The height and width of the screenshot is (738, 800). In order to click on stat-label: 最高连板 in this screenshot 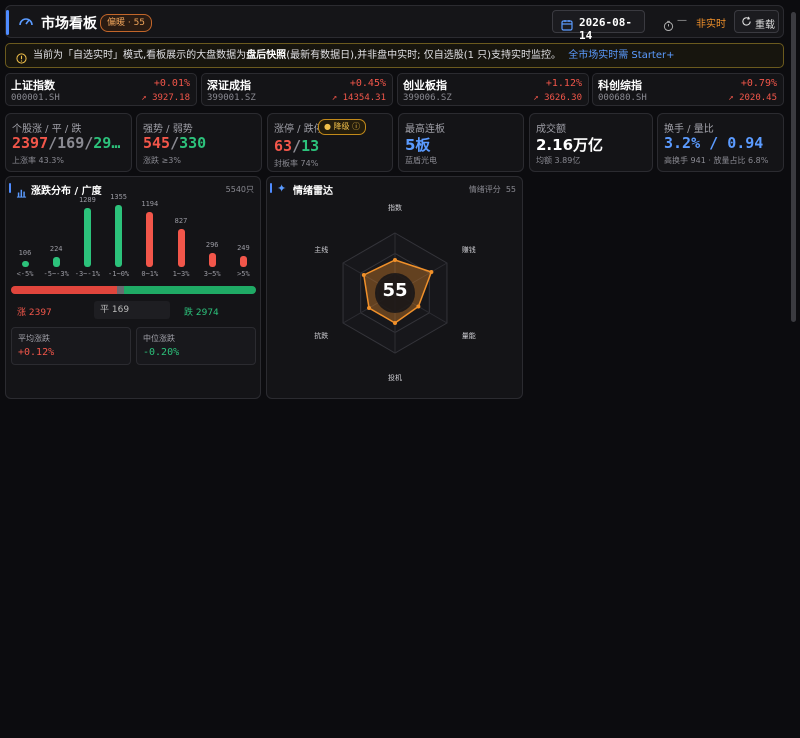, I will do `click(425, 129)`.